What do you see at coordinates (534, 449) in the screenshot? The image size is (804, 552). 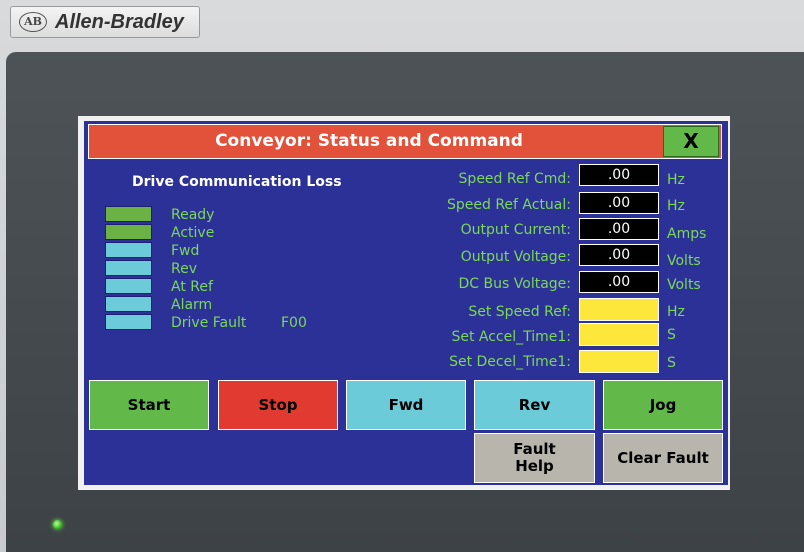 I see `fault-help-line1: Fault` at bounding box center [534, 449].